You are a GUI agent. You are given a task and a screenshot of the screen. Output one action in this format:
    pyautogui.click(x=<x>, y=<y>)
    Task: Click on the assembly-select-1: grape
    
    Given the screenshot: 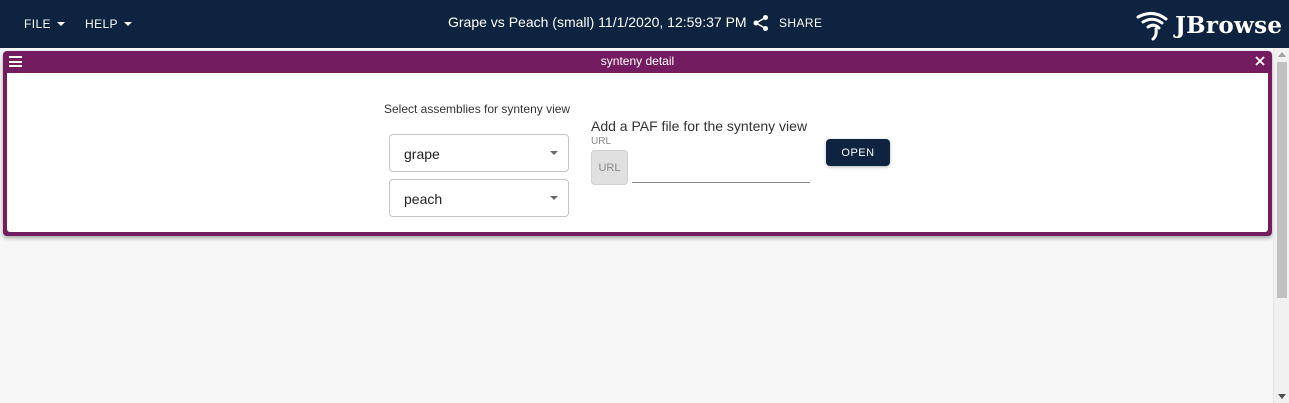 What is the action you would take?
    pyautogui.click(x=479, y=153)
    